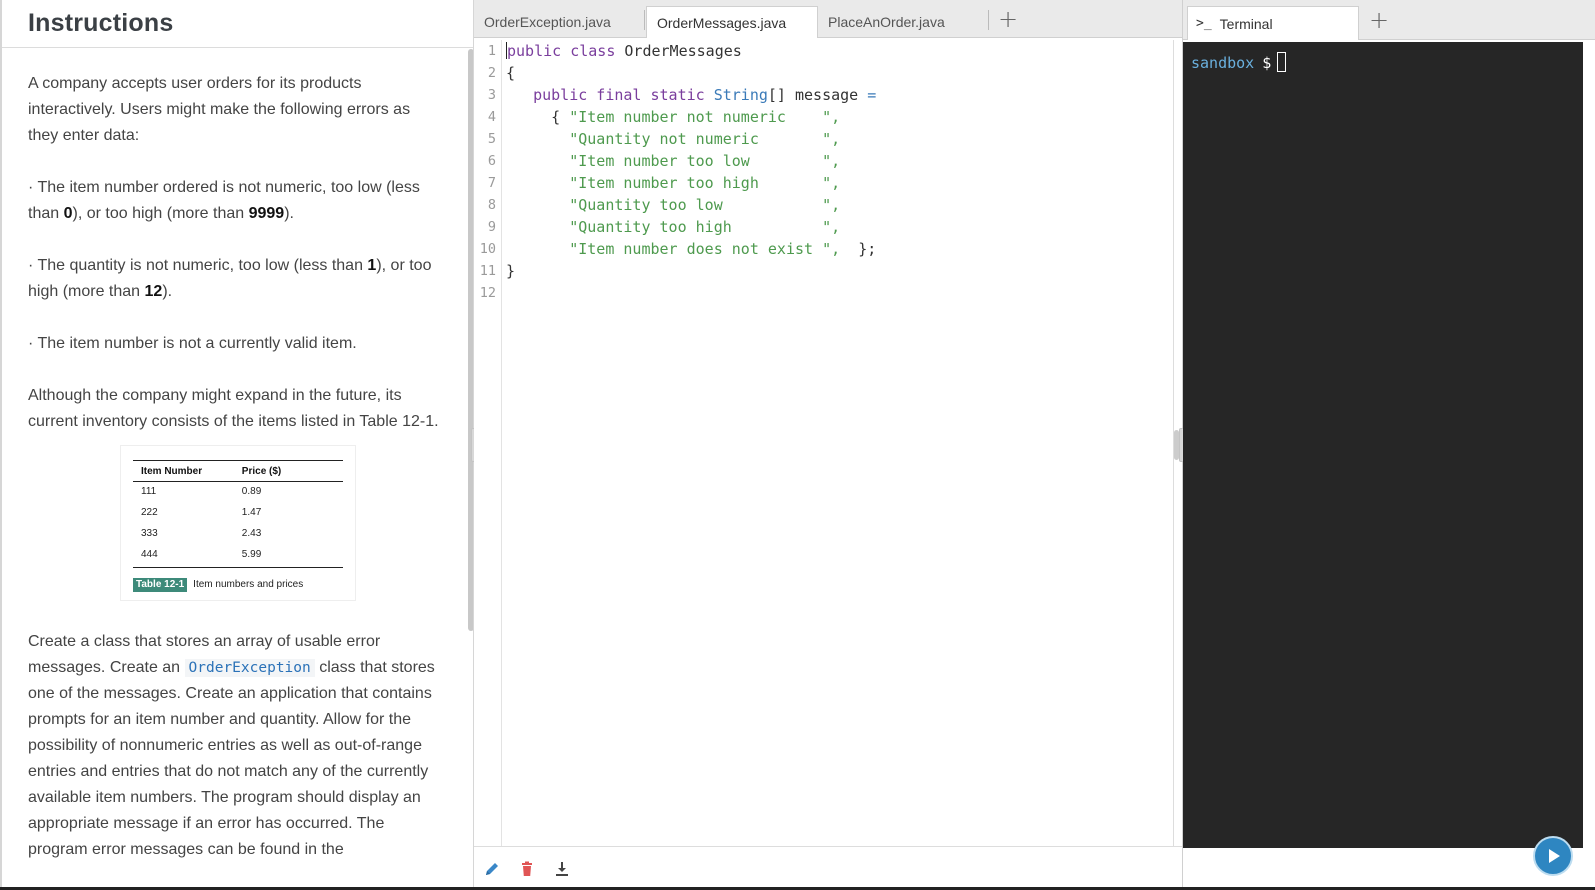 The width and height of the screenshot is (1595, 890). What do you see at coordinates (700, 205) in the screenshot?
I see `string-literal: "Quantity too low "` at bounding box center [700, 205].